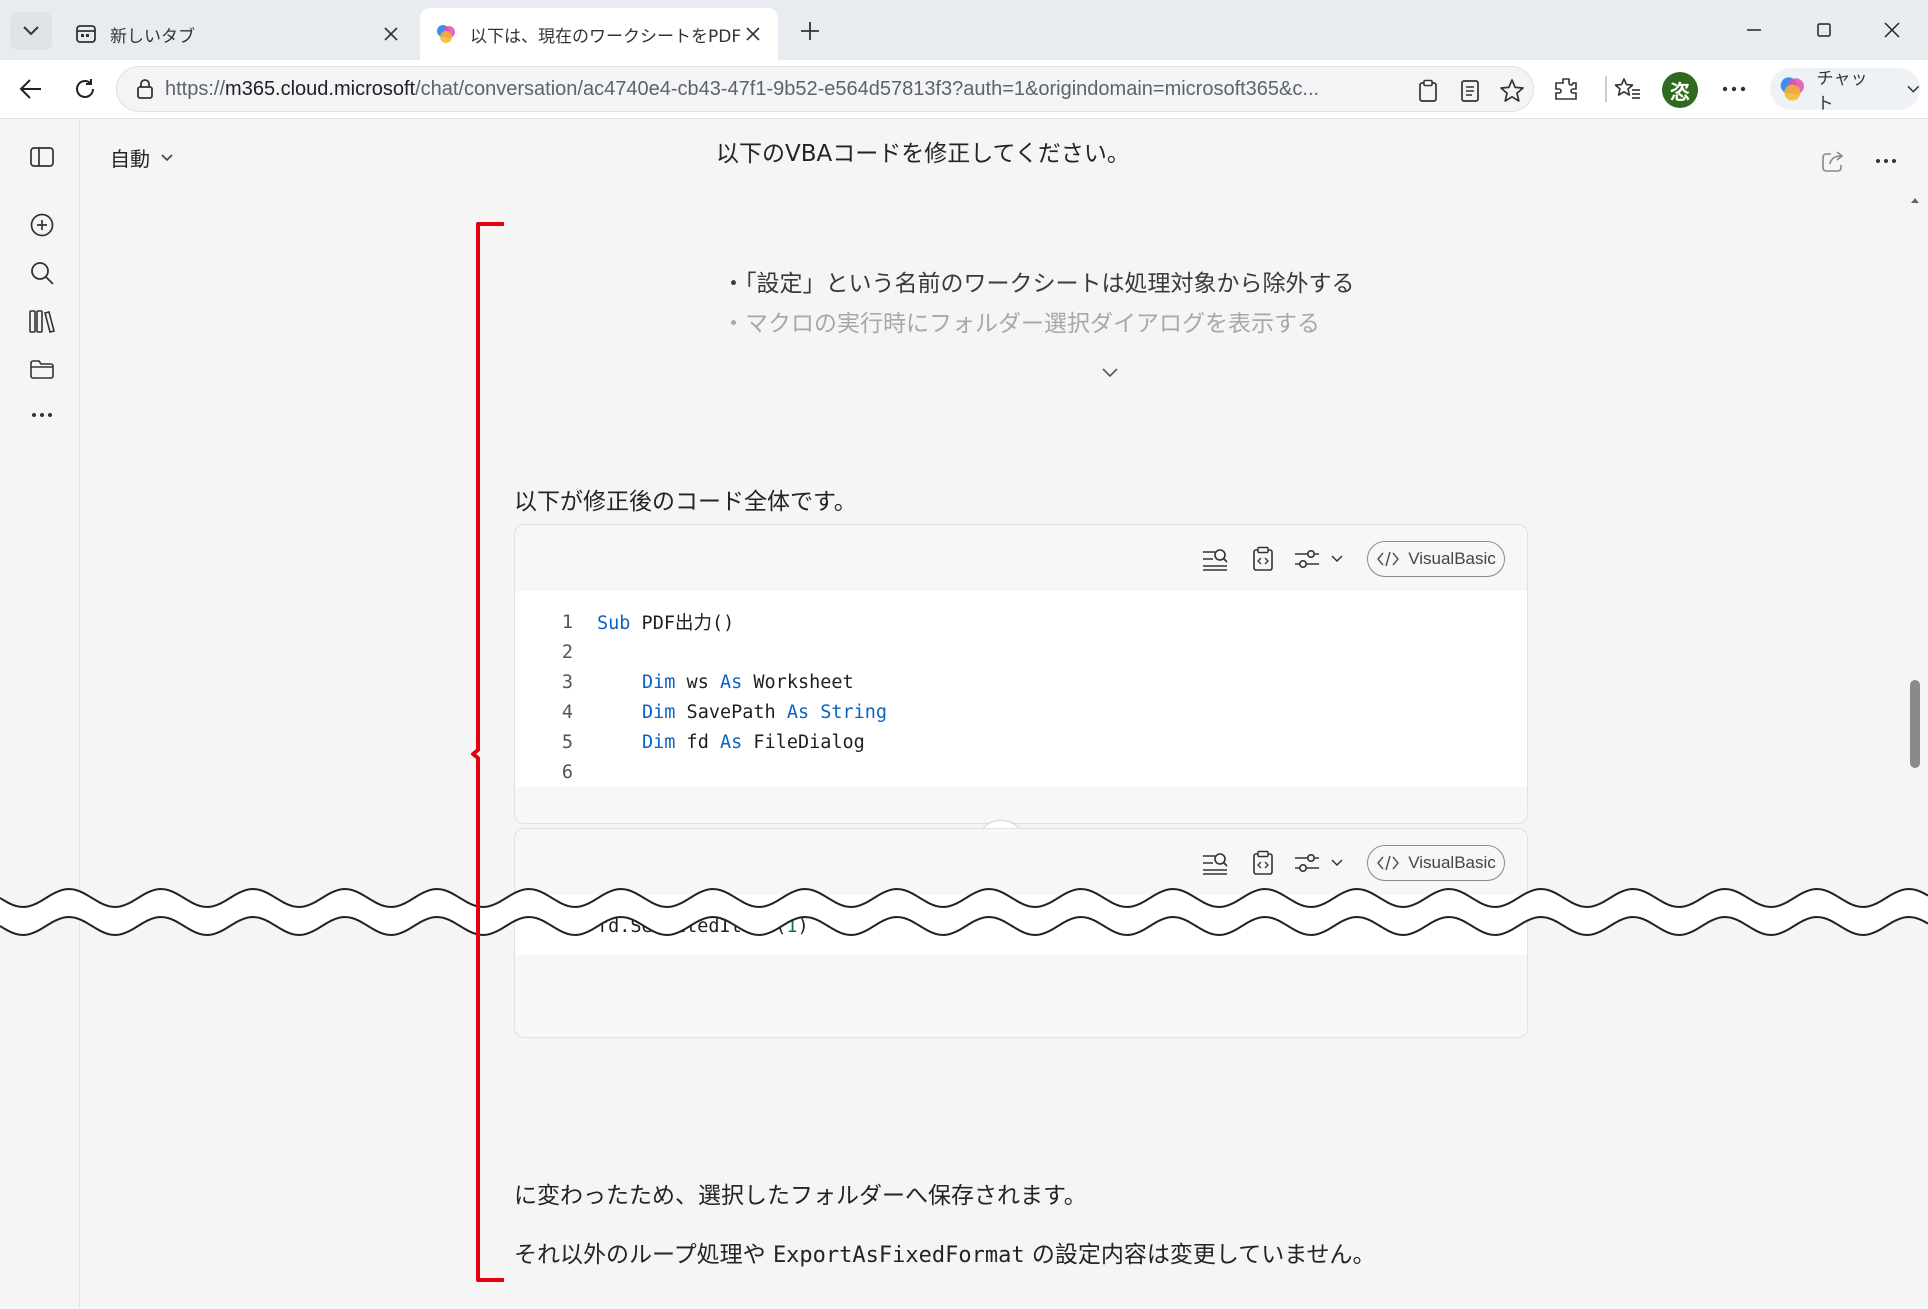  What do you see at coordinates (42, 157) in the screenshot?
I see `sidebar-toggle-icon` at bounding box center [42, 157].